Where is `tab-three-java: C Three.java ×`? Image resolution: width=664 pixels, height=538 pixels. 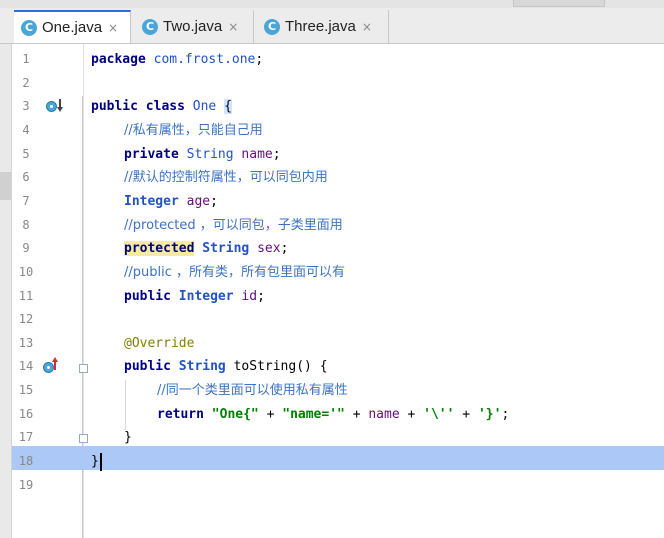
tab-three-java: C Three.java × is located at coordinates (323, 26).